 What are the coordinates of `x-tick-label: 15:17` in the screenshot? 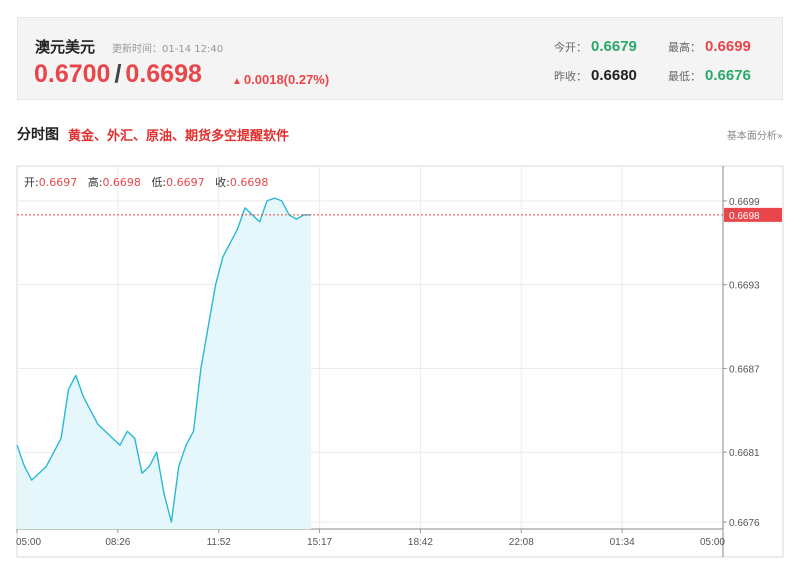 It's located at (319, 542).